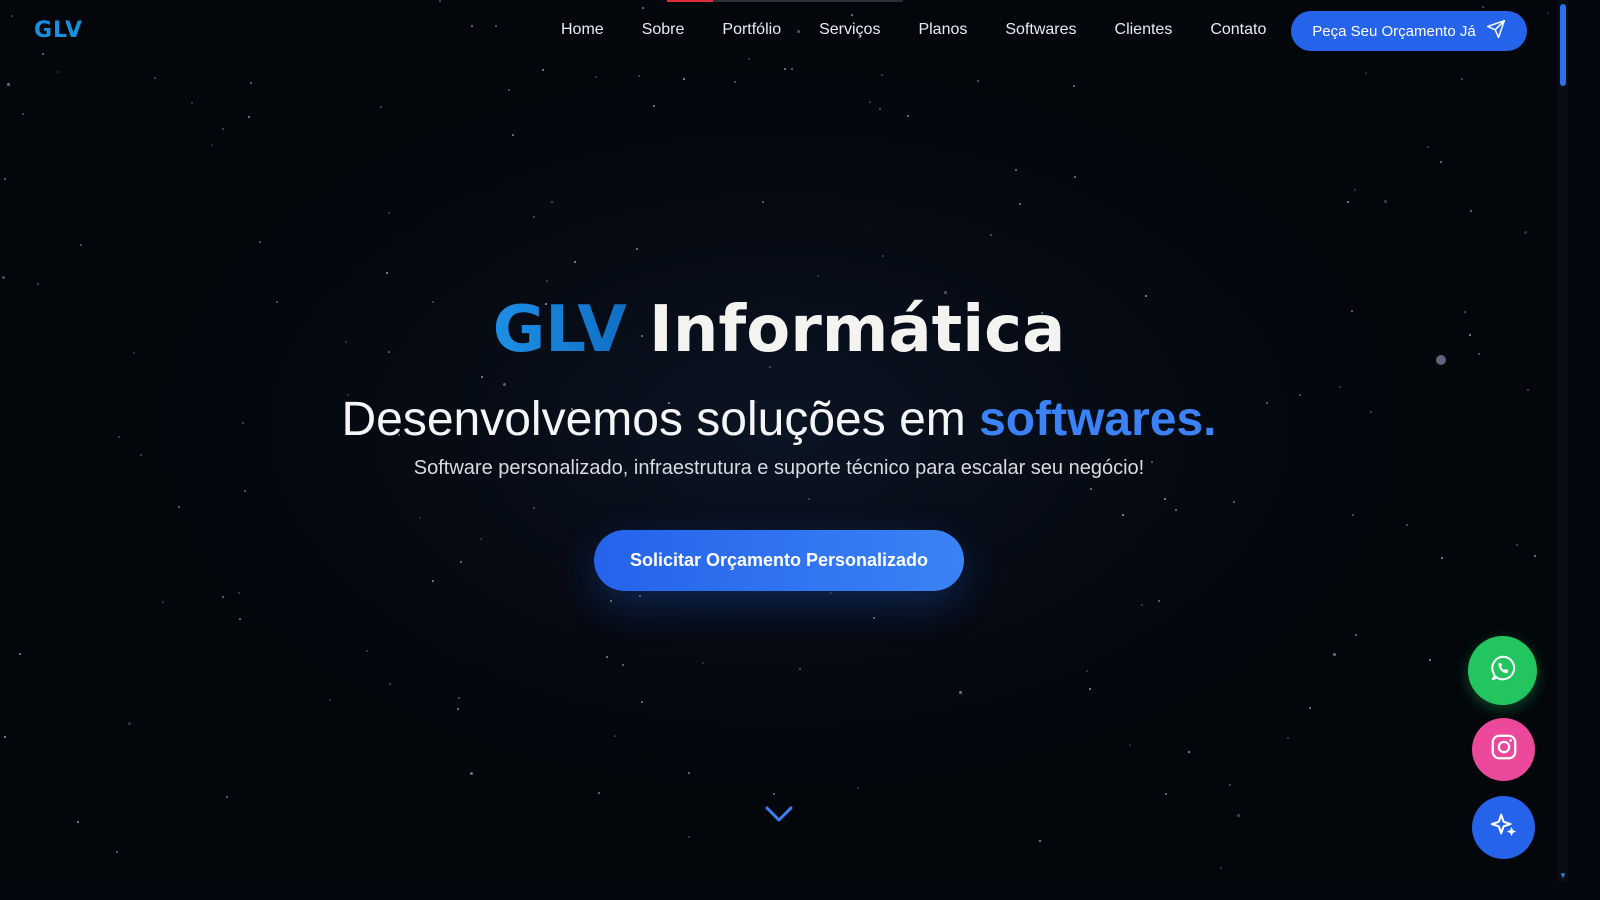 Image resolution: width=1600 pixels, height=900 pixels. I want to click on scroll-down-arrow-icon: ▼, so click(1563, 876).